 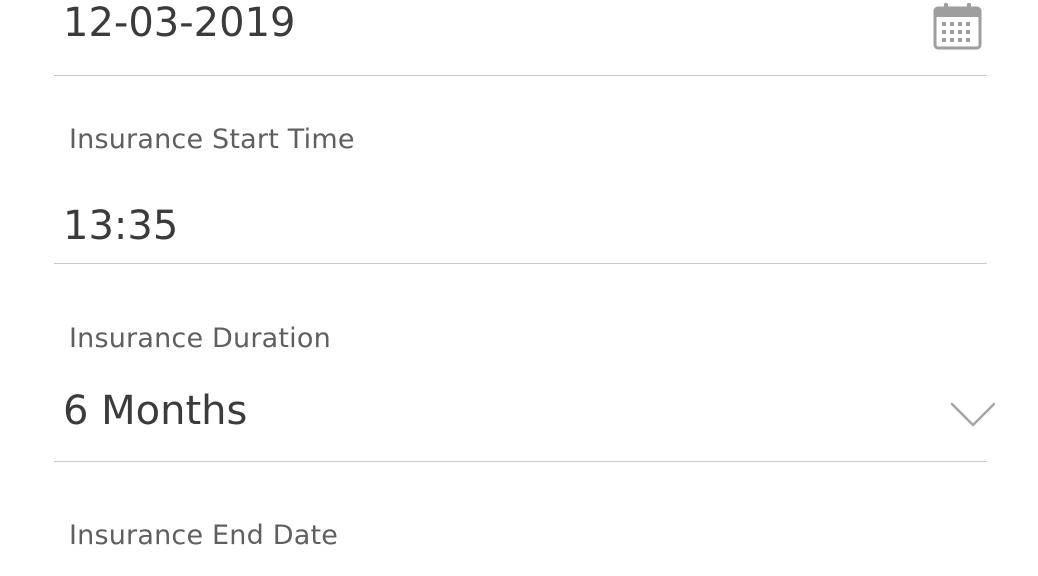 What do you see at coordinates (520, 461) in the screenshot?
I see `duration-underline` at bounding box center [520, 461].